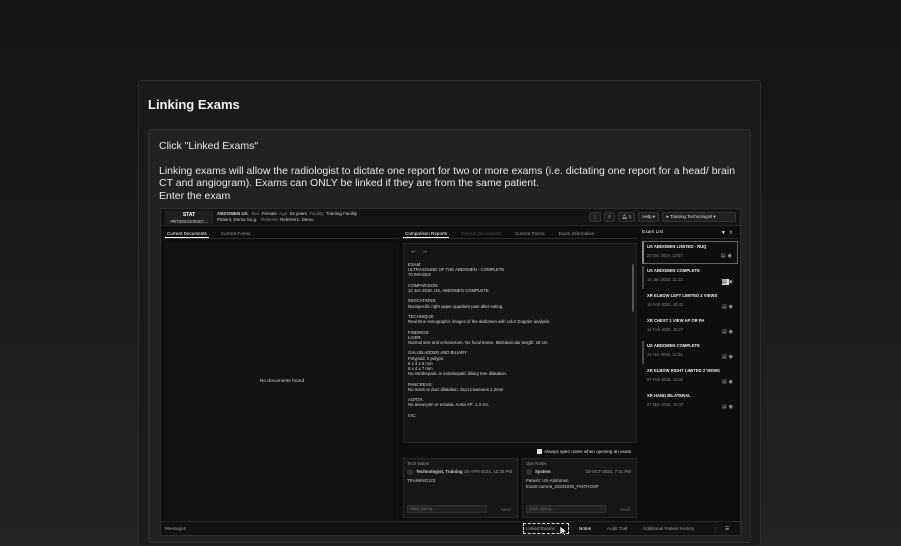 The width and height of the screenshot is (901, 546). What do you see at coordinates (187, 234) in the screenshot?
I see `tab-current-documents: Current Documents` at bounding box center [187, 234].